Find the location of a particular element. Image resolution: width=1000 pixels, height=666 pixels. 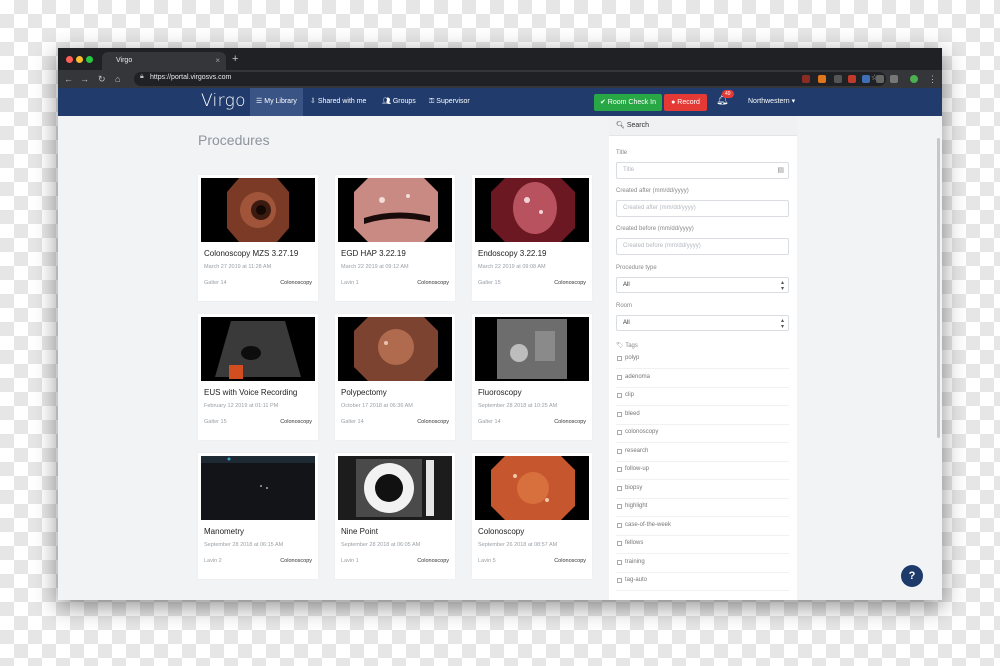

browser-menu-icon: ⋮ is located at coordinates (932, 79).